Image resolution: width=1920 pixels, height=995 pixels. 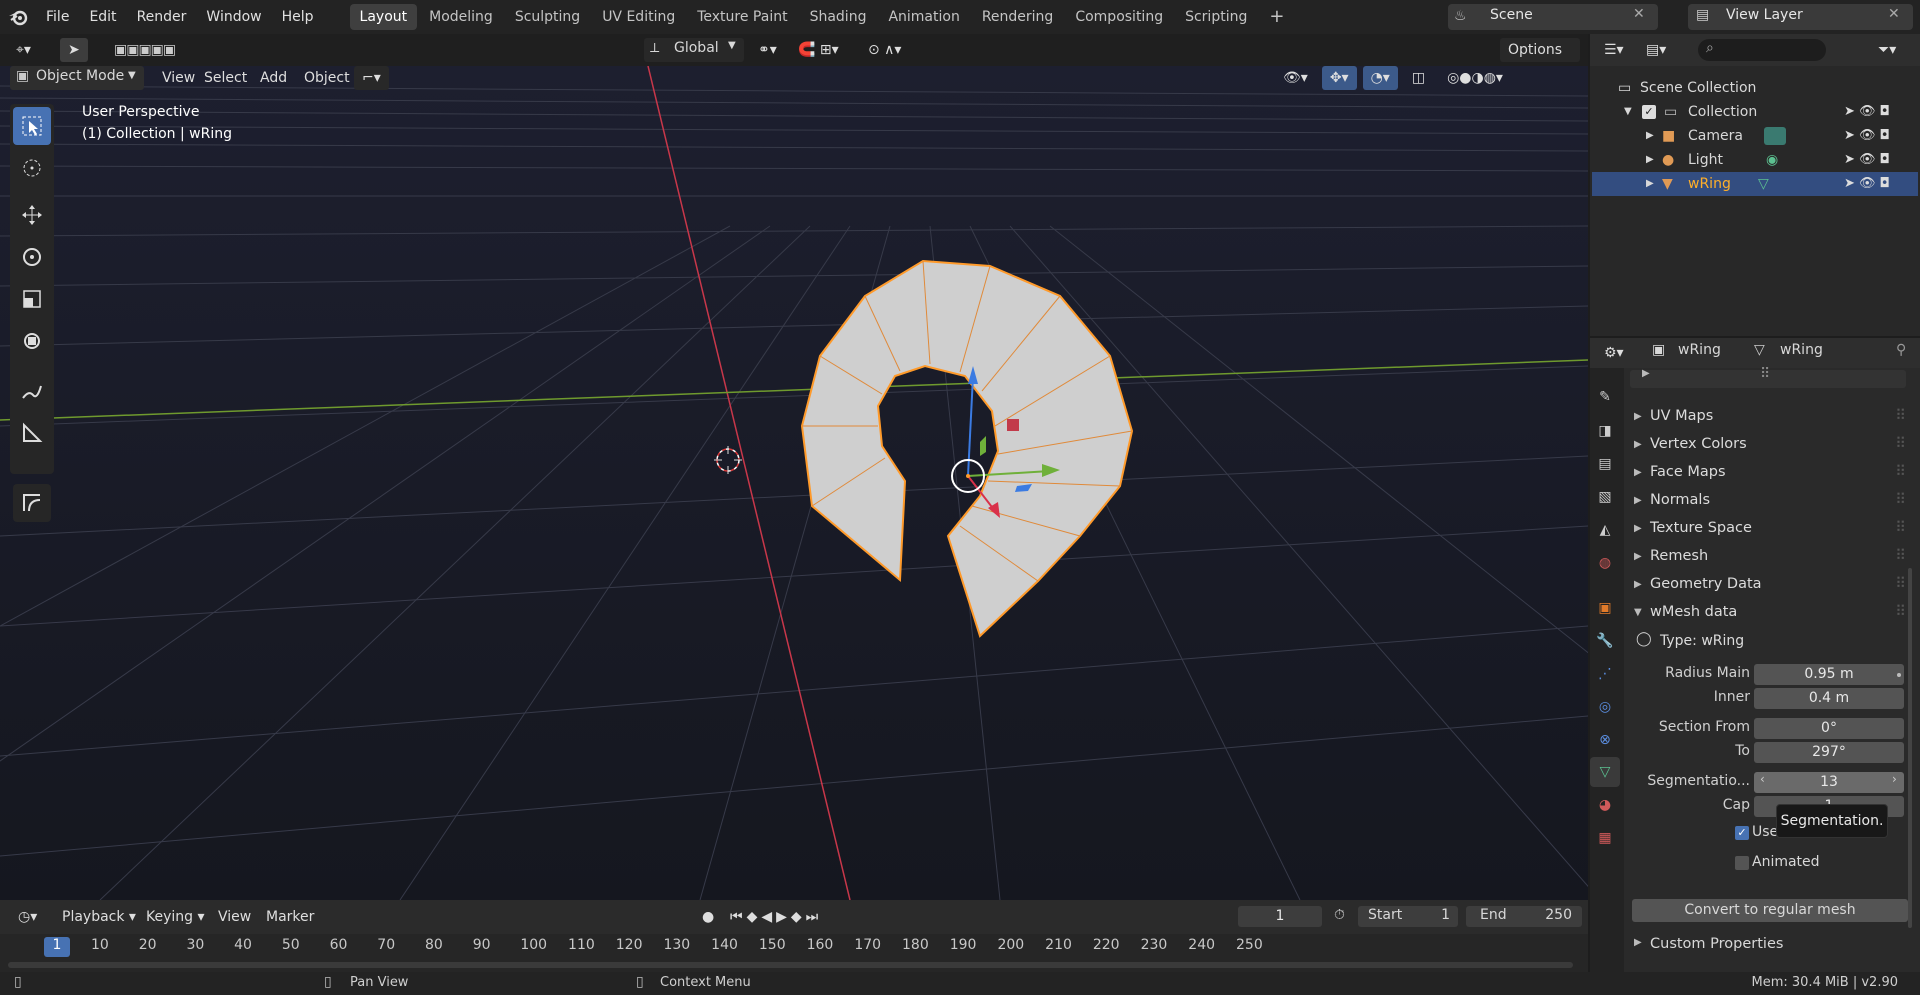 What do you see at coordinates (1894, 779) in the screenshot?
I see `increment-icon: ›` at bounding box center [1894, 779].